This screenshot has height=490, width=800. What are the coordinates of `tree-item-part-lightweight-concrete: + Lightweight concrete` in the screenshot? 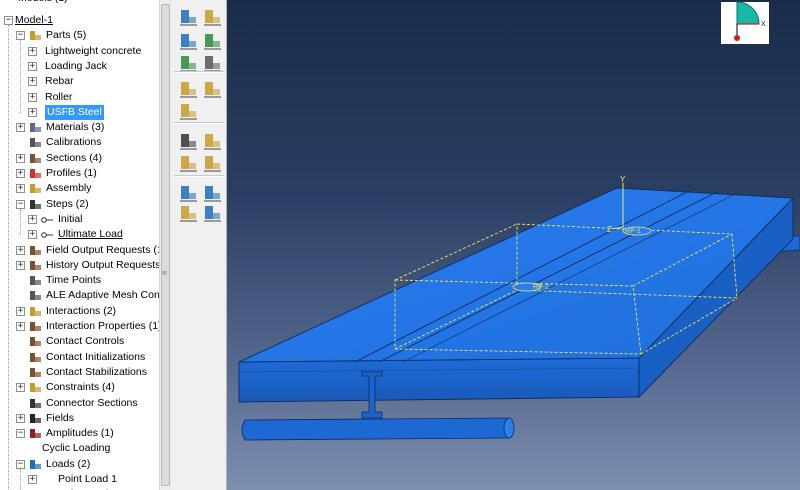 It's located at (79, 51).